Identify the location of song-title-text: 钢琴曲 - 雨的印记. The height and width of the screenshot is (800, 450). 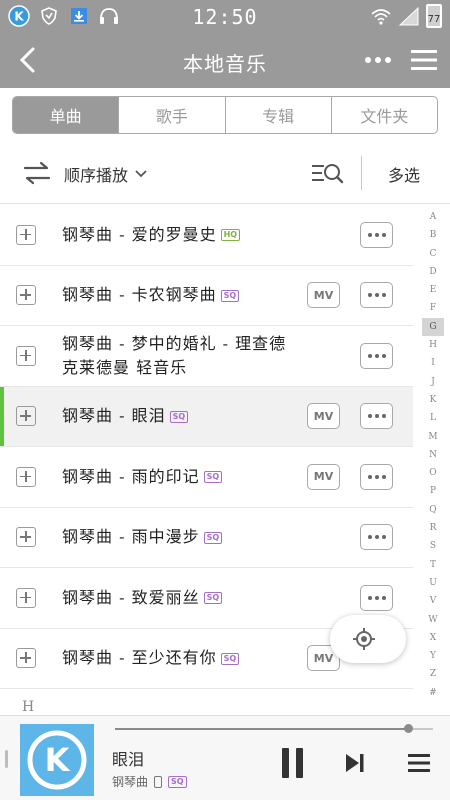
(131, 476).